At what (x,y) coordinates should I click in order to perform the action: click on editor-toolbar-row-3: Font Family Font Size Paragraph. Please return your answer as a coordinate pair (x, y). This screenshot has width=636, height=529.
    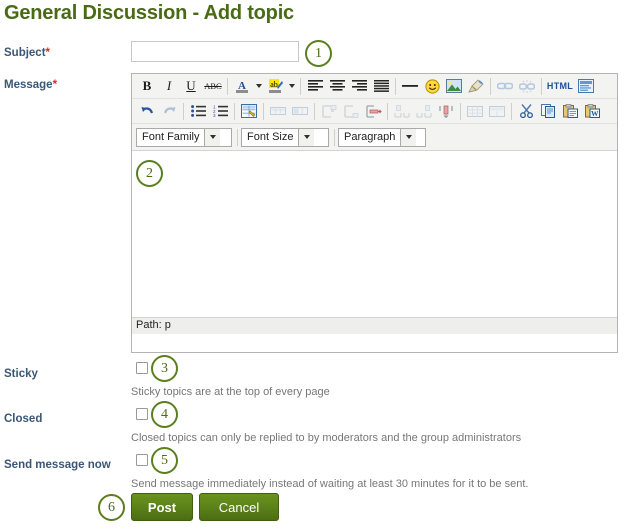
    Looking at the image, I should click on (374, 137).